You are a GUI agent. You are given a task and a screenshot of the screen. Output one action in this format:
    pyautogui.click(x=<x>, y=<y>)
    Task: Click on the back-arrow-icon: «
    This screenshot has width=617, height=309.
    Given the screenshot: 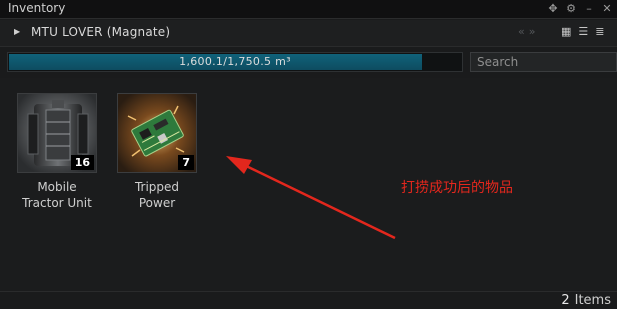 What is the action you would take?
    pyautogui.click(x=523, y=31)
    